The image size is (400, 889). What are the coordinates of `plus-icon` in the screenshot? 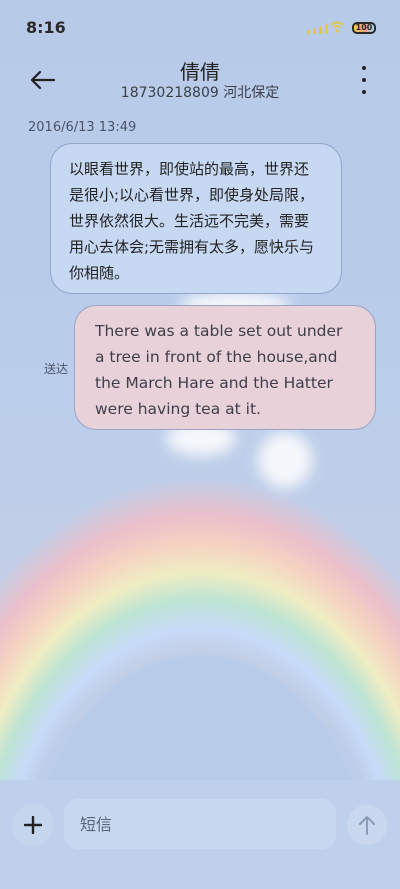 It's located at (33, 825).